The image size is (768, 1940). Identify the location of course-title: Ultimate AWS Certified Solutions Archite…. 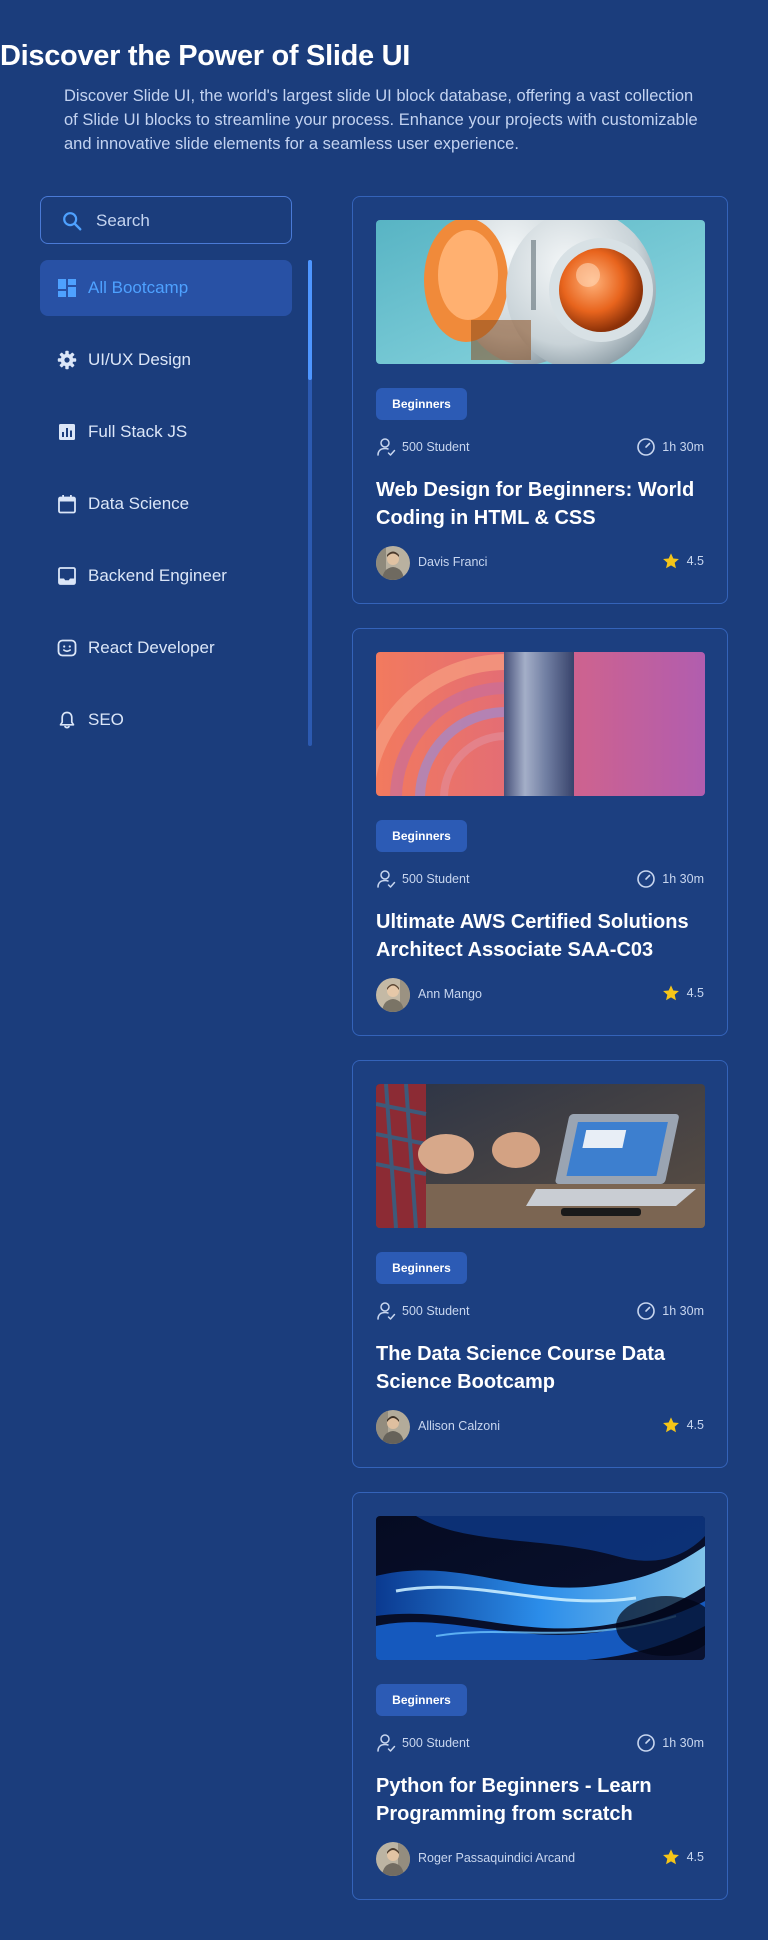
(541, 936).